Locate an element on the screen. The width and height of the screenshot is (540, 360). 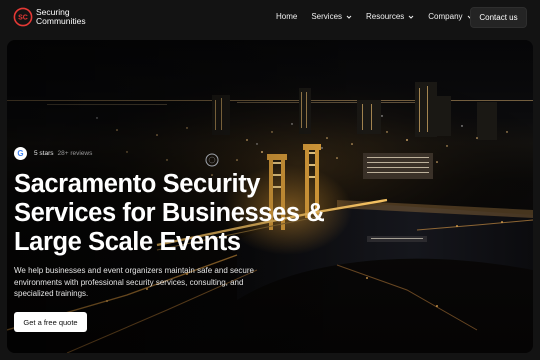
headline-line-3: Large Scale Events is located at coordinates (127, 242).